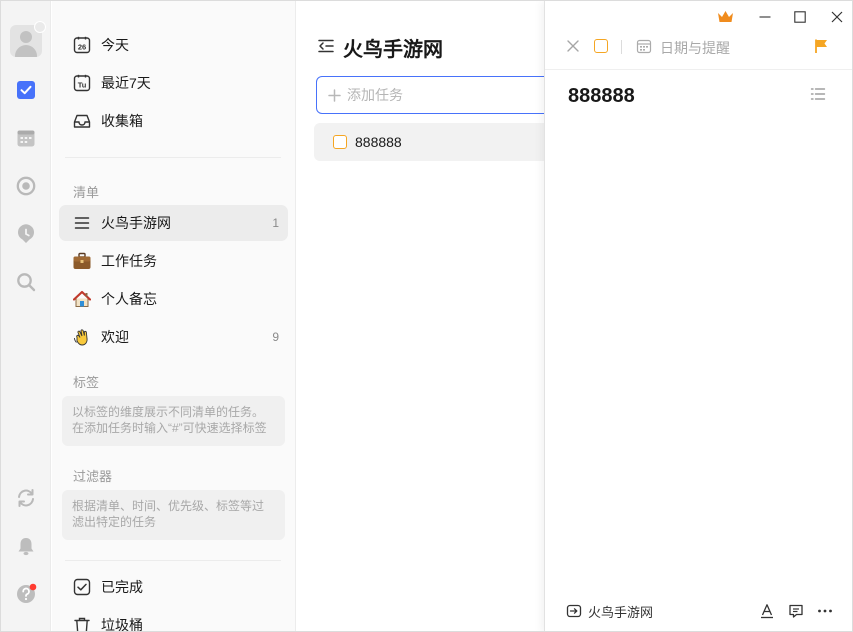 The width and height of the screenshot is (853, 632). Describe the element at coordinates (82, 121) in the screenshot. I see `inbox-icon` at that location.